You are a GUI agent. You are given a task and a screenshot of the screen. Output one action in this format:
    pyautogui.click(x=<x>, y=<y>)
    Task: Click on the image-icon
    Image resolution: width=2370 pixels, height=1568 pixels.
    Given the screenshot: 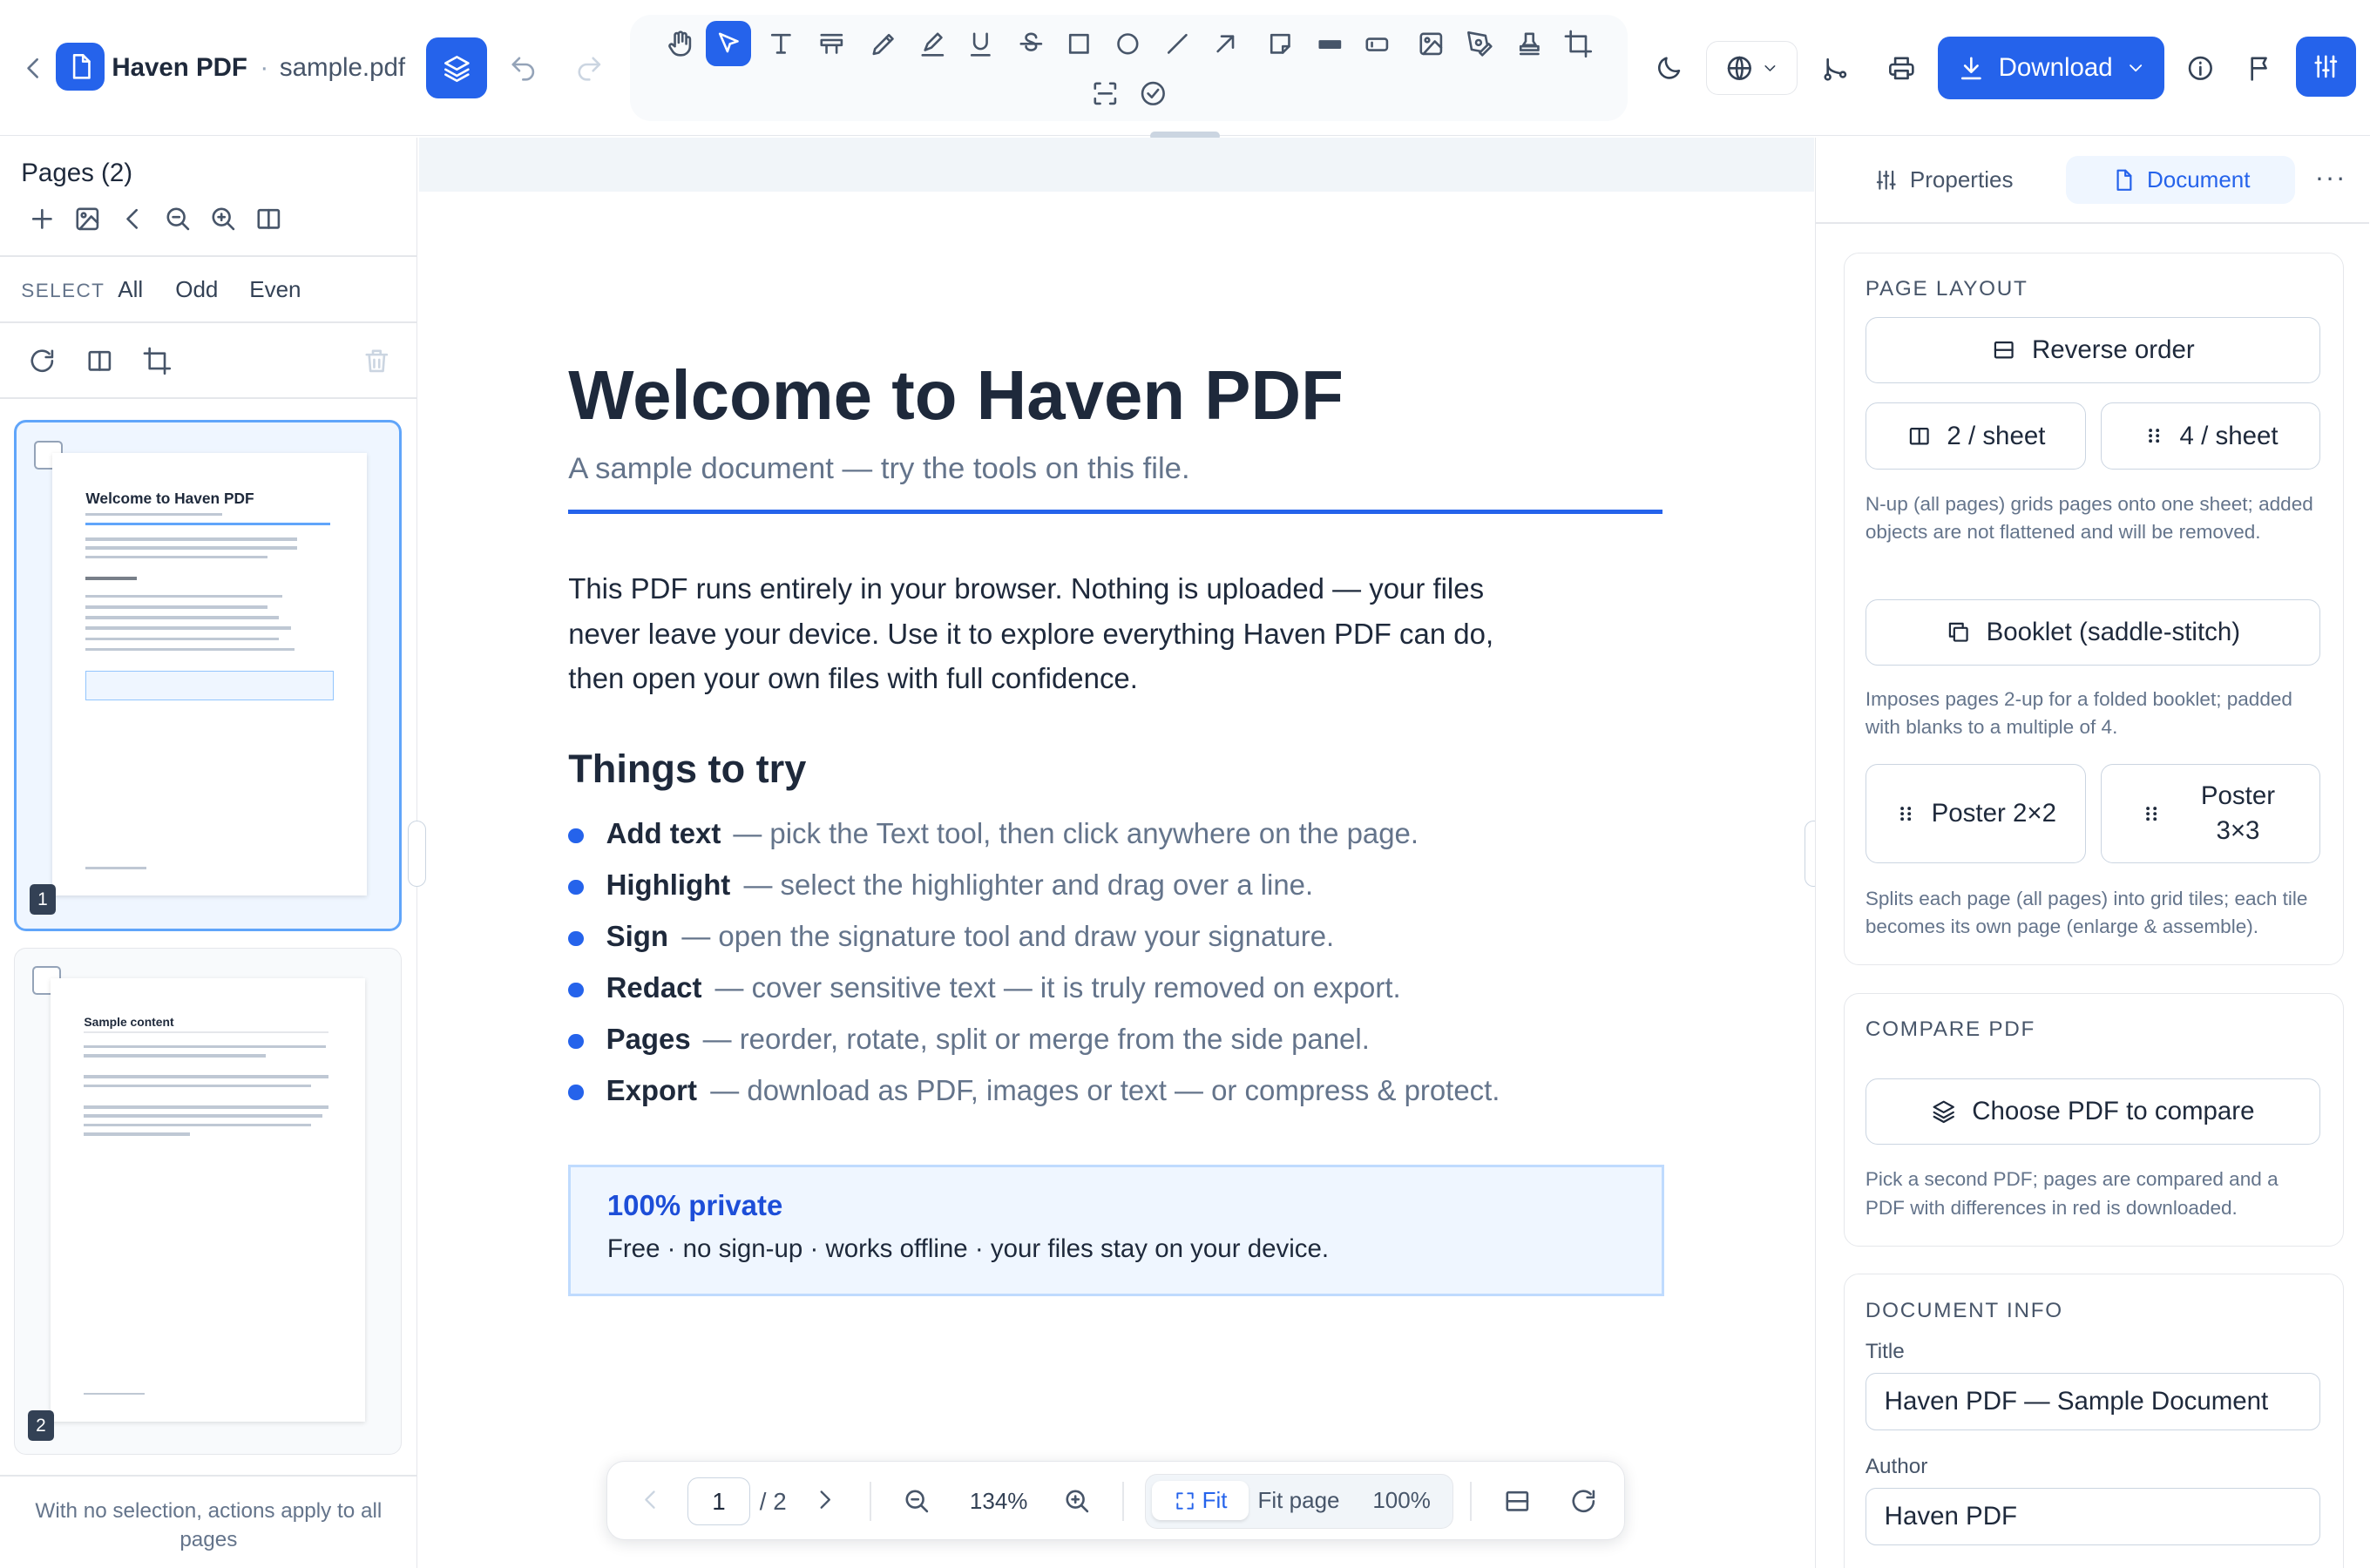 What is the action you would take?
    pyautogui.click(x=1431, y=44)
    